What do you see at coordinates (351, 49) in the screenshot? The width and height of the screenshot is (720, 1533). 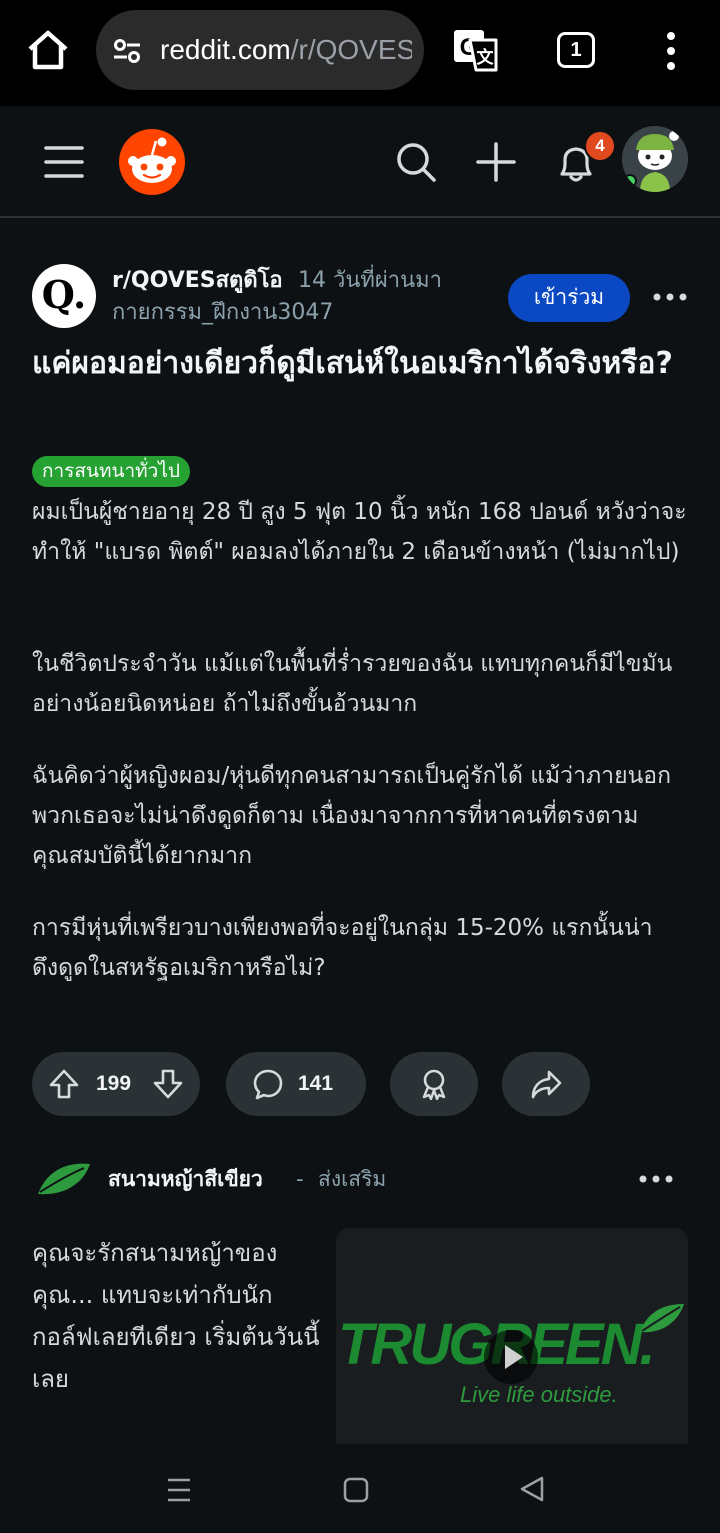 I see `url-path: /r/QOVESstudio` at bounding box center [351, 49].